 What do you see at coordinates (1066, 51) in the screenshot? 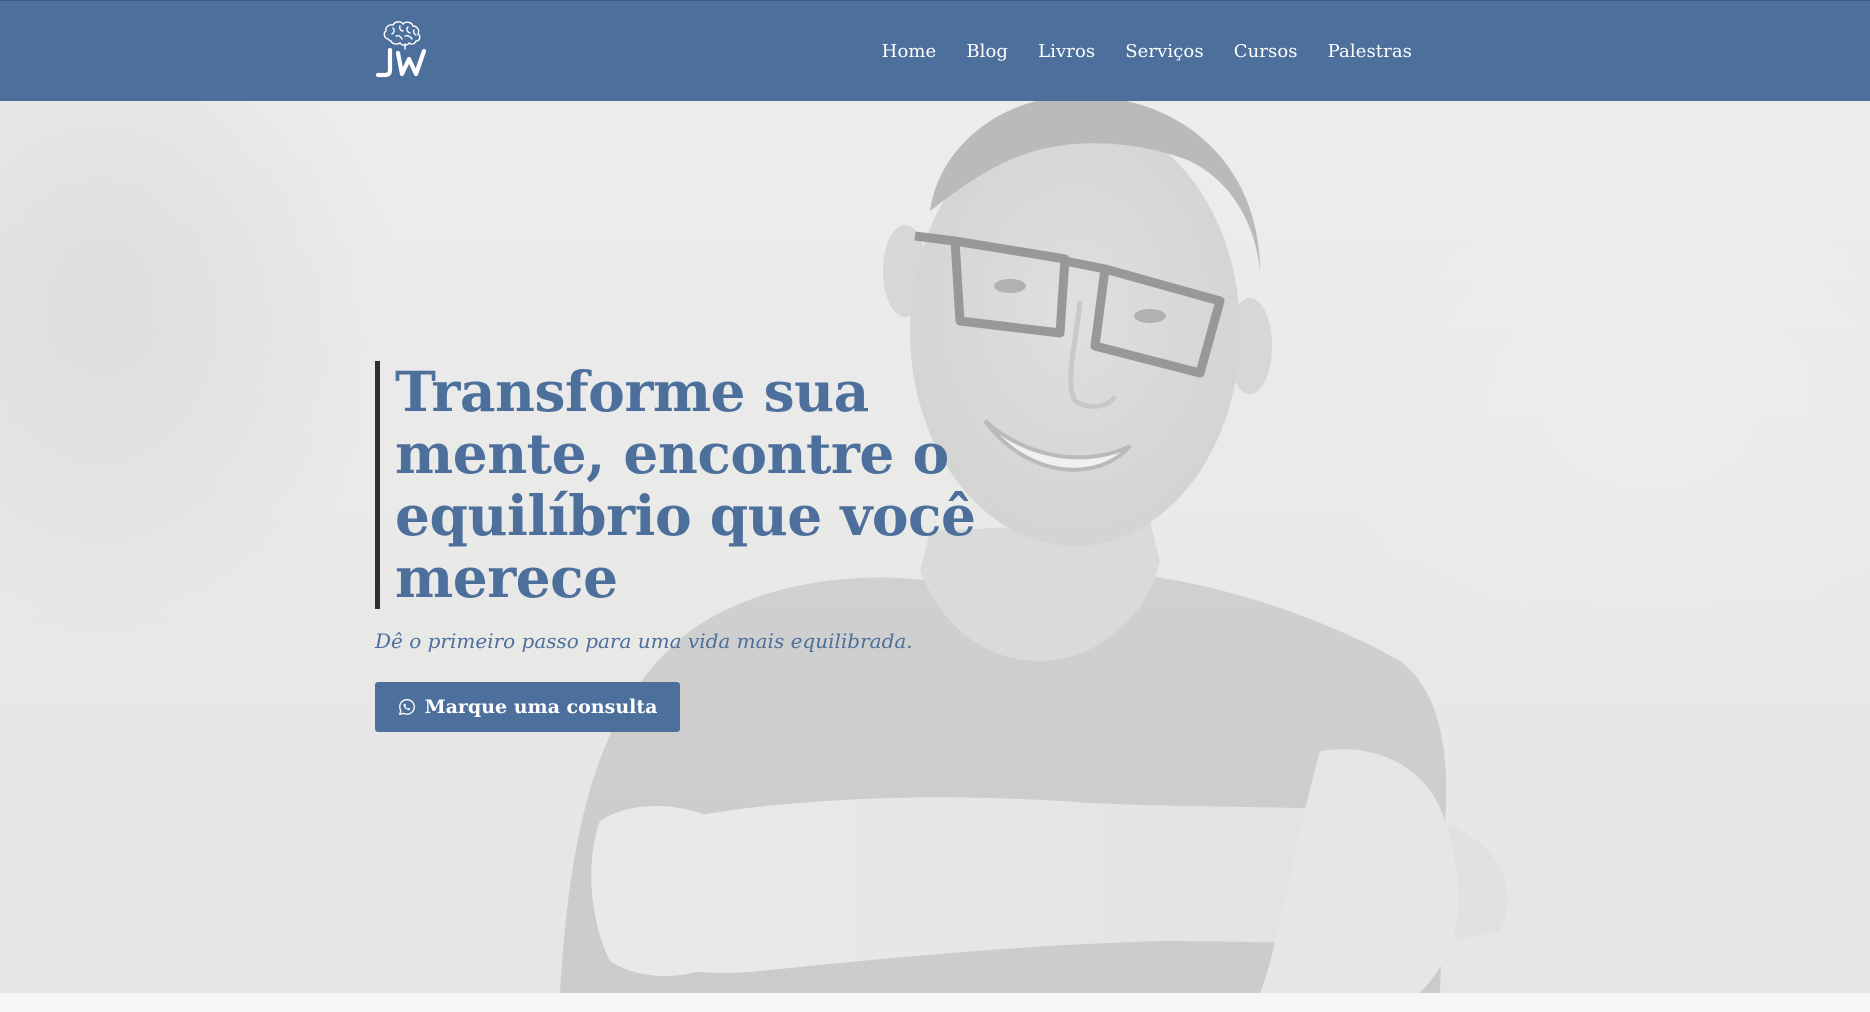
I see `nav-link-livros: Livros` at bounding box center [1066, 51].